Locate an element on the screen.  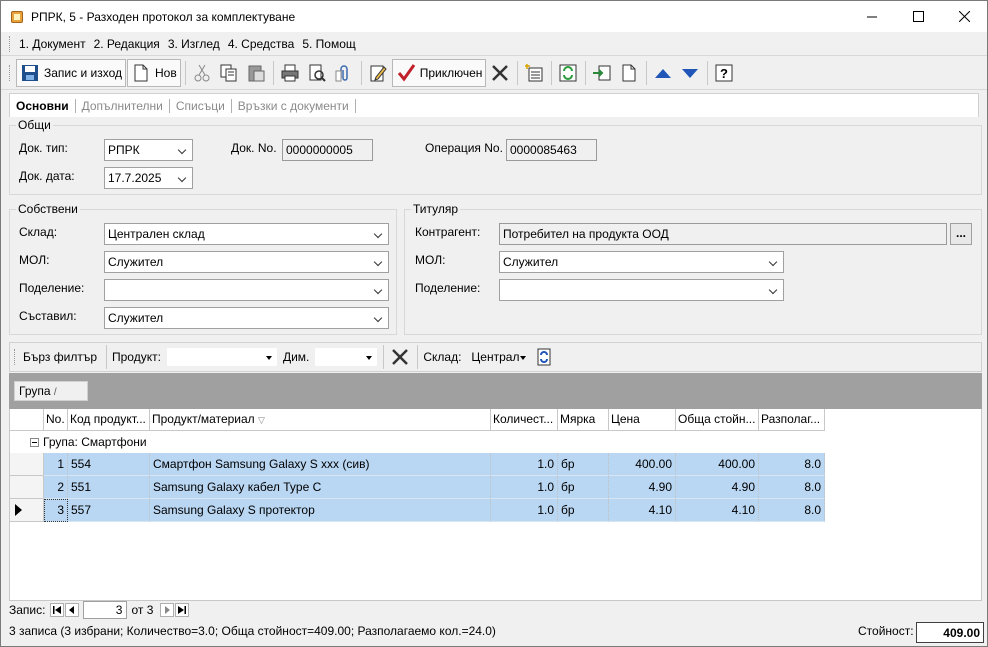
doc-no-field: 0000000005 is located at coordinates (327, 150).